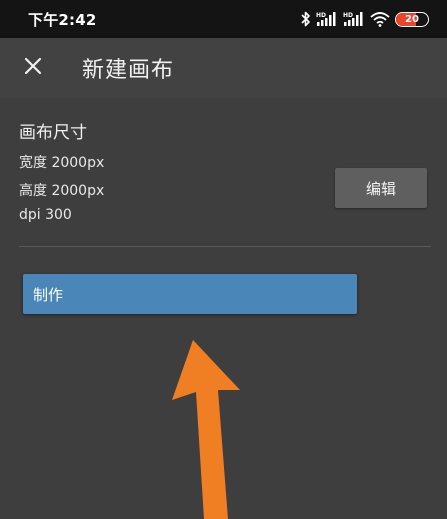 The width and height of the screenshot is (447, 519). I want to click on app-bar: 新建画布, so click(223, 68).